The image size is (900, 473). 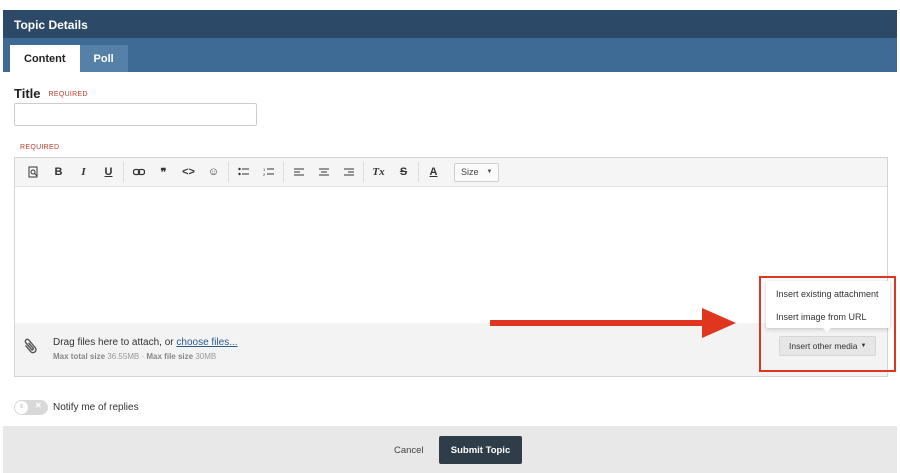 What do you see at coordinates (827, 324) in the screenshot?
I see `annotation-highlight-box` at bounding box center [827, 324].